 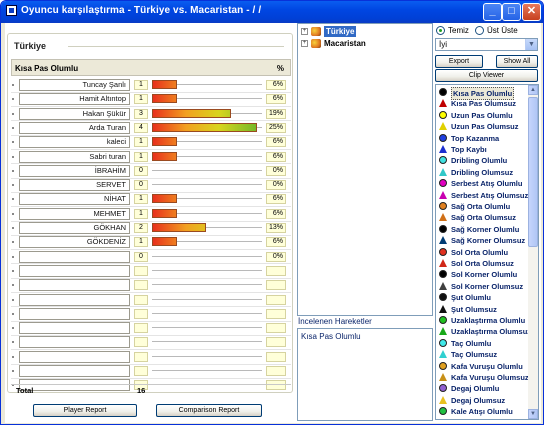 What do you see at coordinates (533, 90) in the screenshot?
I see `scroll-up-icon: ▲` at bounding box center [533, 90].